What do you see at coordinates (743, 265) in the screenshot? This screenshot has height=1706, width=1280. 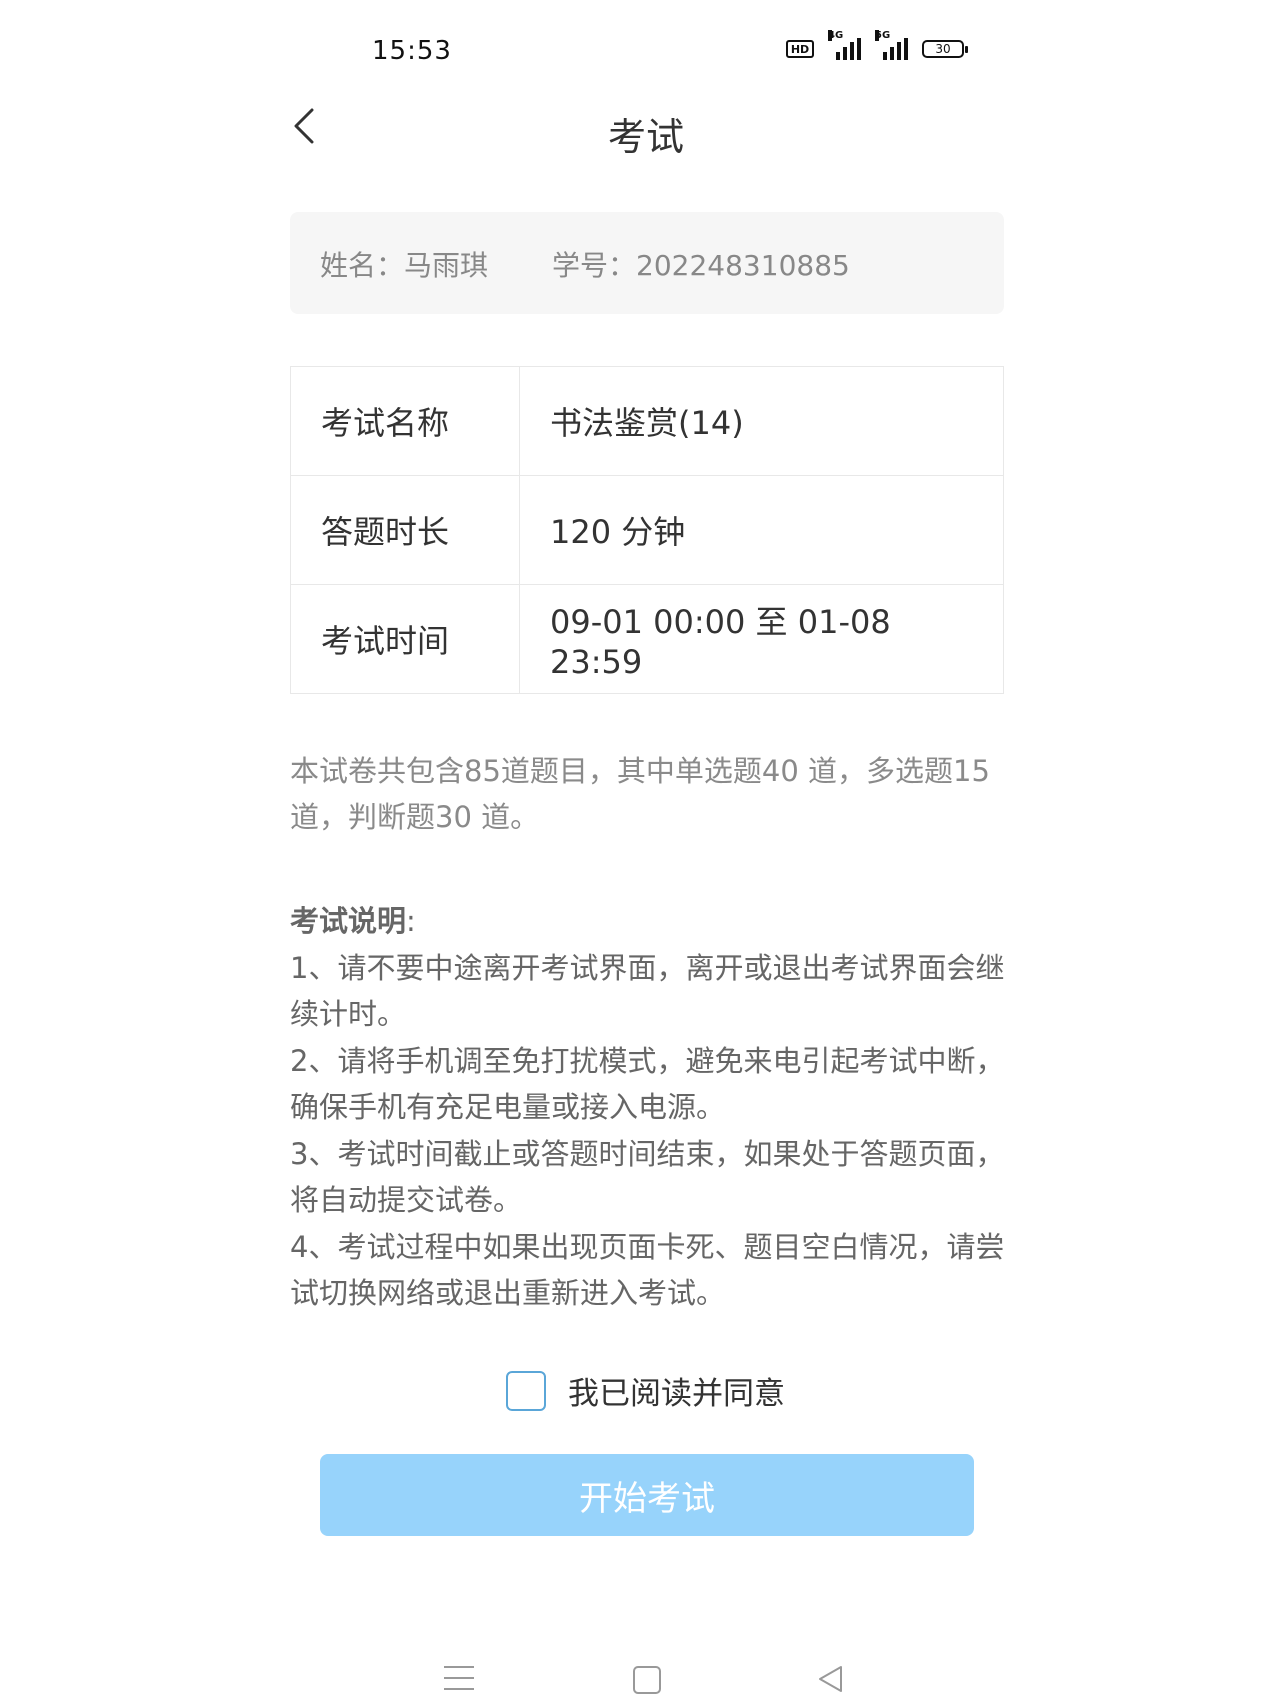 I see `student-id: 202248310885` at bounding box center [743, 265].